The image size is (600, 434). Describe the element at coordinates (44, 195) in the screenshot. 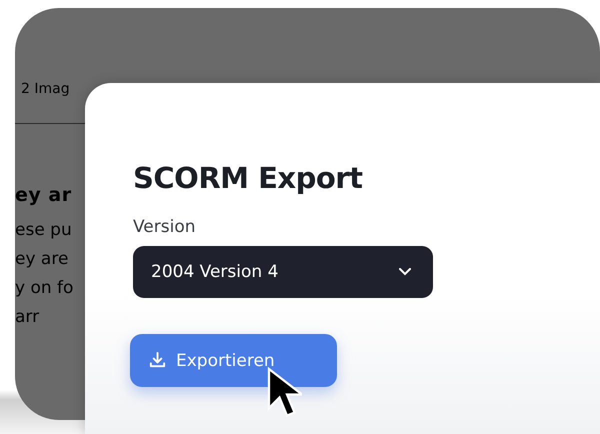

I see `heading-text: ey ar` at that location.